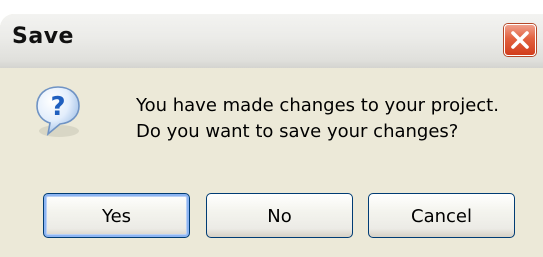 This screenshot has height=257, width=543. I want to click on message-line-1: You have made changes to your project., so click(317, 105).